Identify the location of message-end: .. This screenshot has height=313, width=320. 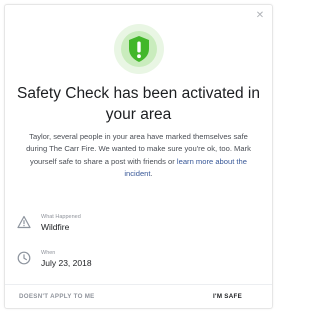
(151, 174).